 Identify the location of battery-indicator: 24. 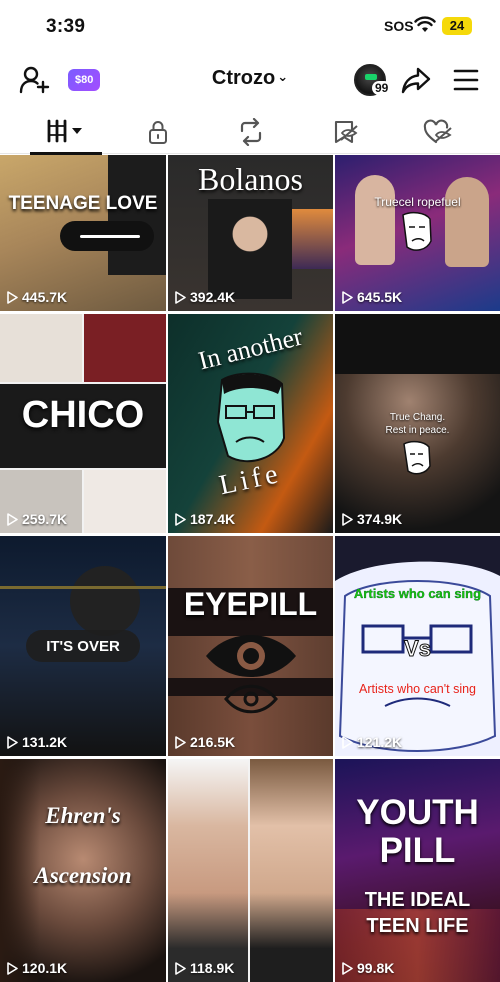
(457, 26).